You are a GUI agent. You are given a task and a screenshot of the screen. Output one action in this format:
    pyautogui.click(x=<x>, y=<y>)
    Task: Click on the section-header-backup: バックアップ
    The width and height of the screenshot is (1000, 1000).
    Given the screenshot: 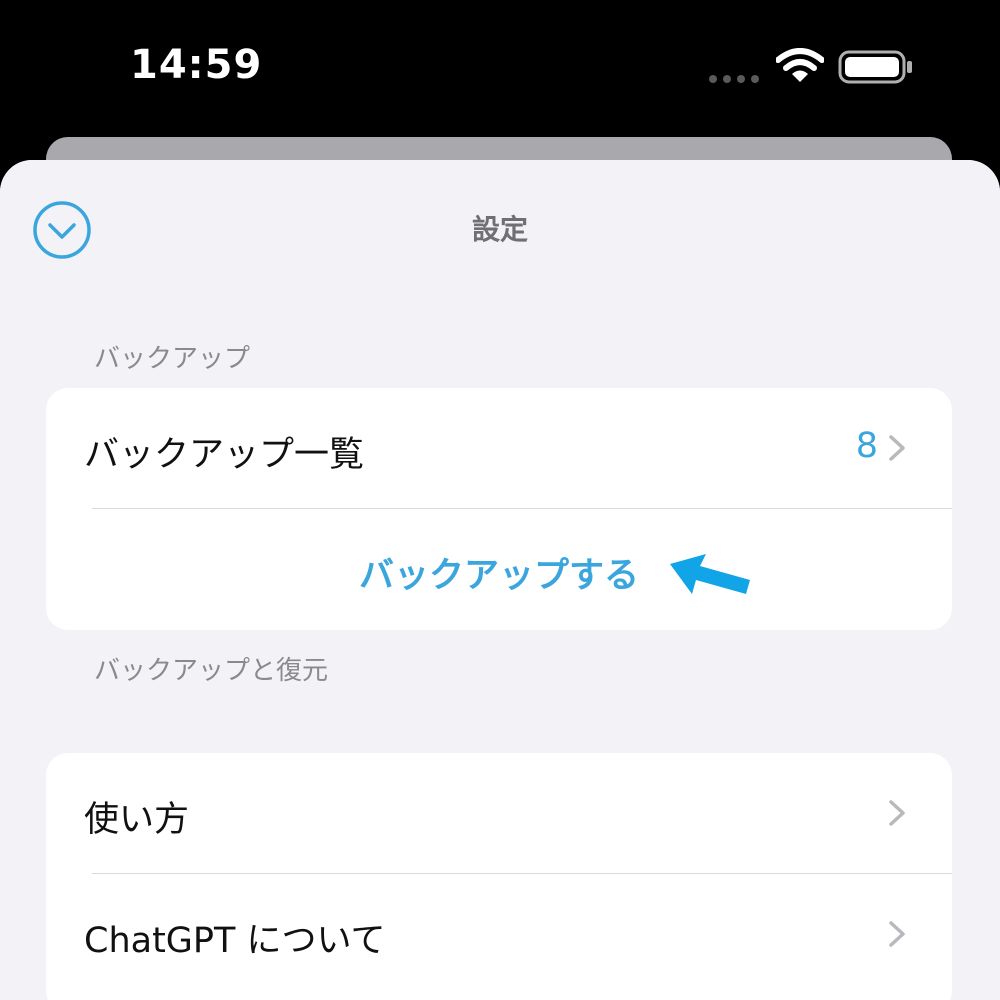 What is the action you would take?
    pyautogui.click(x=172, y=359)
    